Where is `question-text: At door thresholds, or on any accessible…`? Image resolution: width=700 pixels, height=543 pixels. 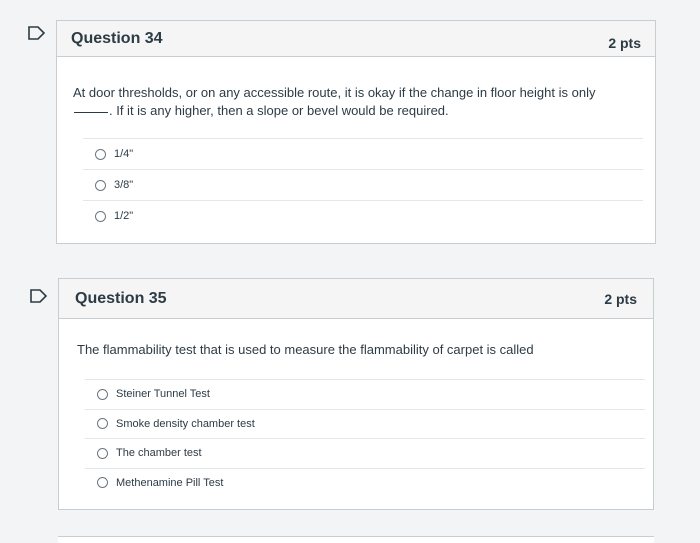 question-text: At door thresholds, or on any accessible… is located at coordinates (354, 102).